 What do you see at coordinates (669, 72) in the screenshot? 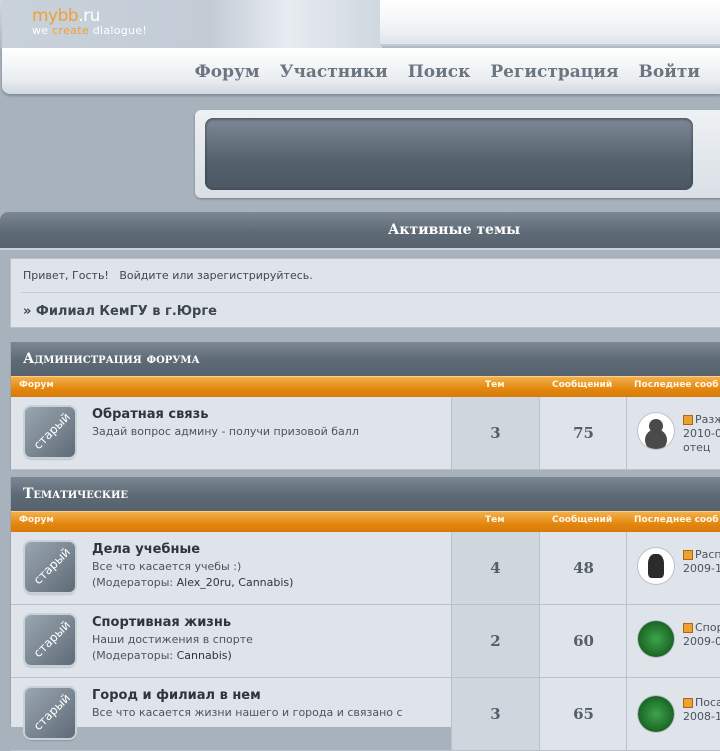
I see `nav-login: Войти` at bounding box center [669, 72].